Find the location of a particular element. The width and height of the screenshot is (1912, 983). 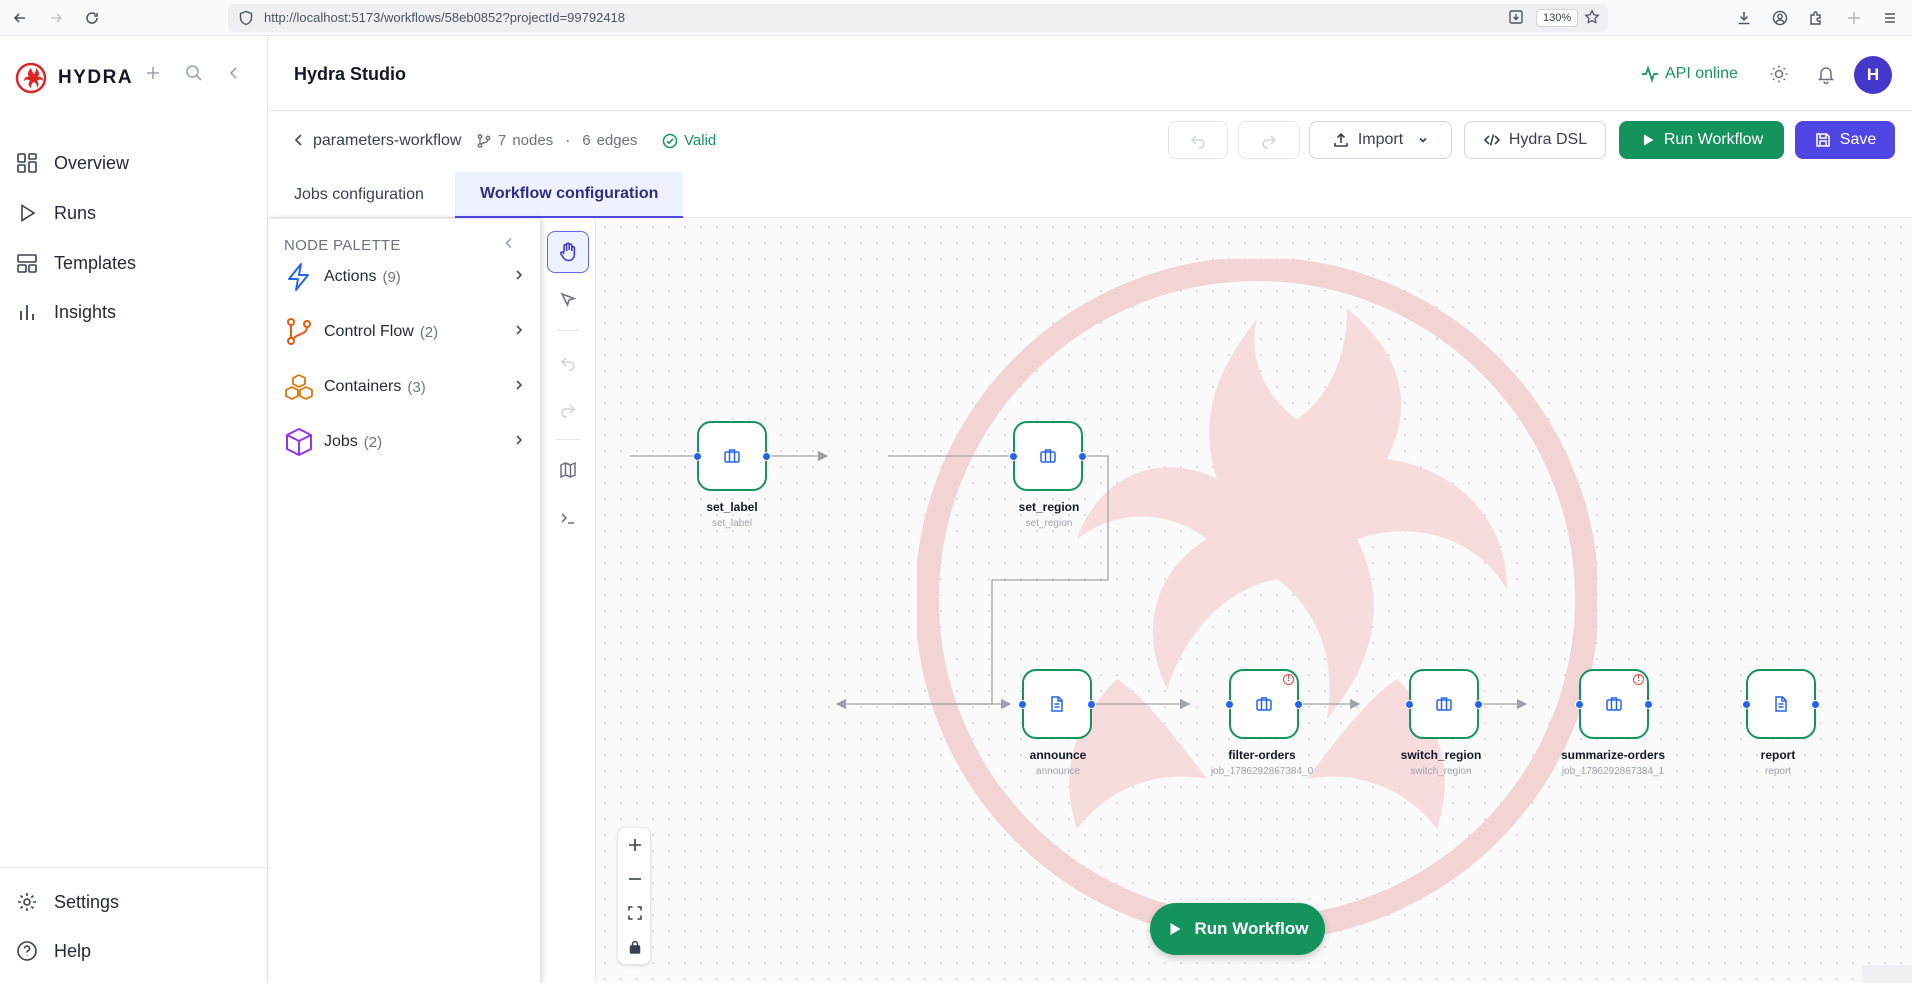

node-sublabel: set_region is located at coordinates (1049, 523).